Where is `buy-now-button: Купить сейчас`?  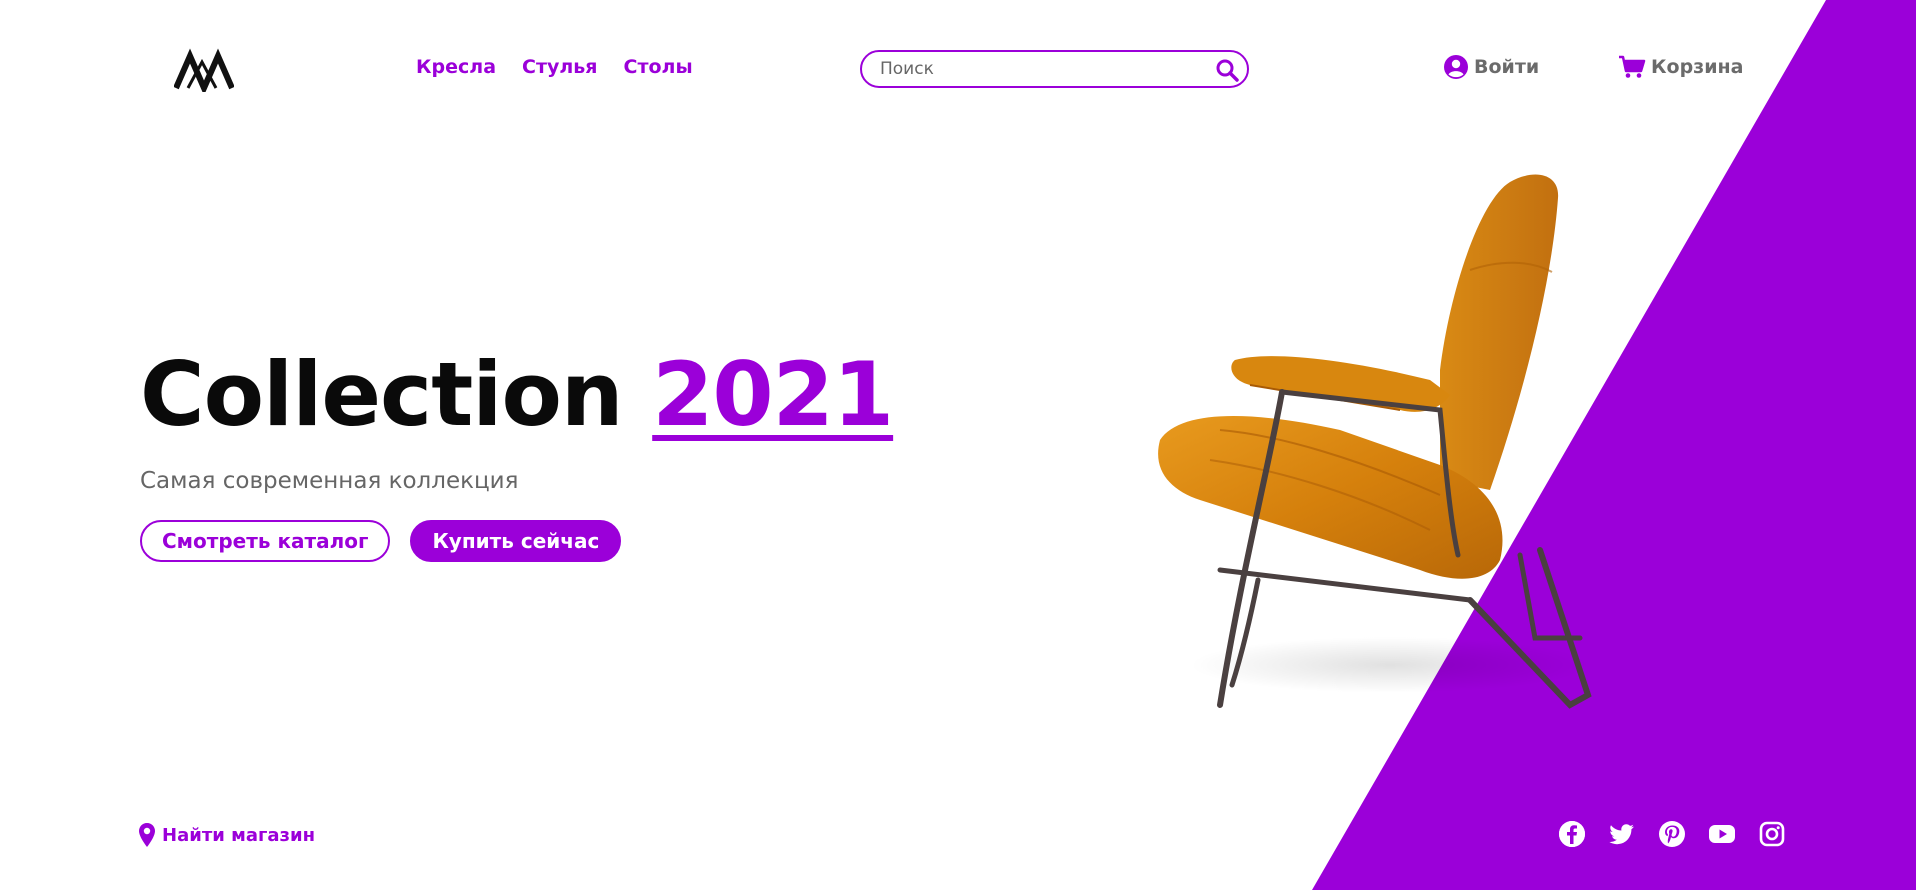 buy-now-button: Купить сейчас is located at coordinates (516, 541).